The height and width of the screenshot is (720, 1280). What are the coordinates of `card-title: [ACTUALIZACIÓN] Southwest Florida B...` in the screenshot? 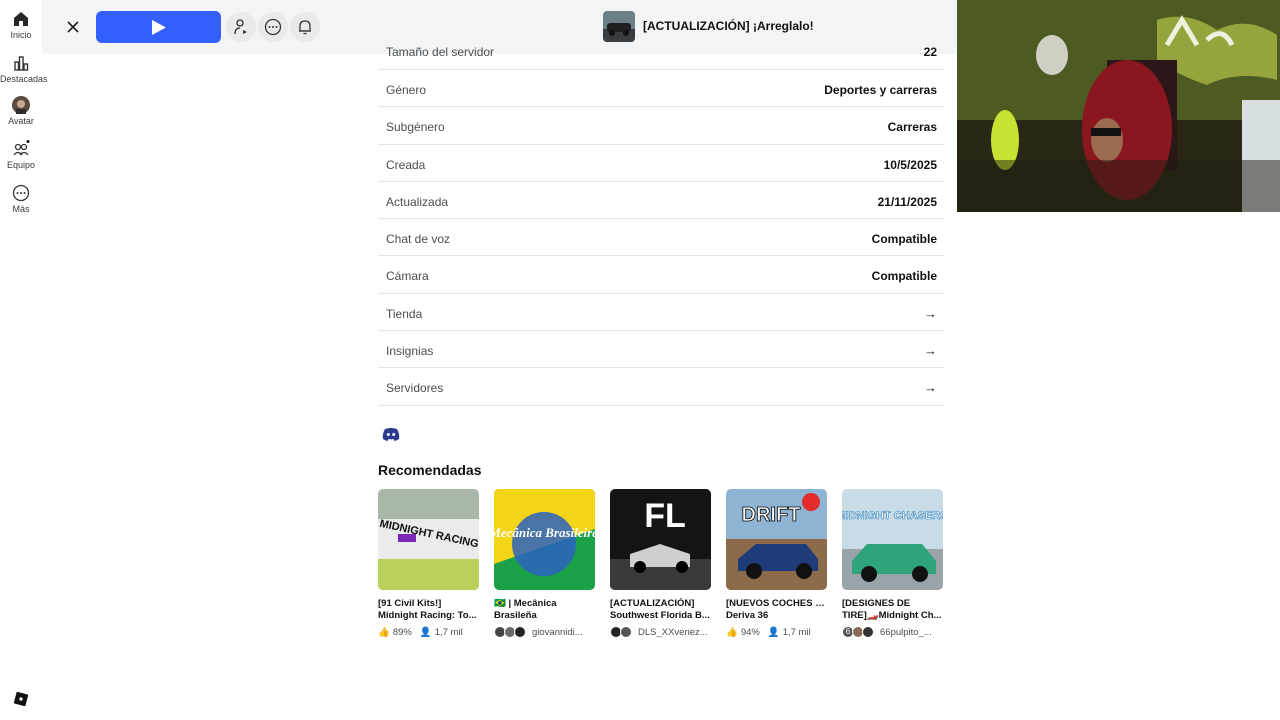 It's located at (660, 609).